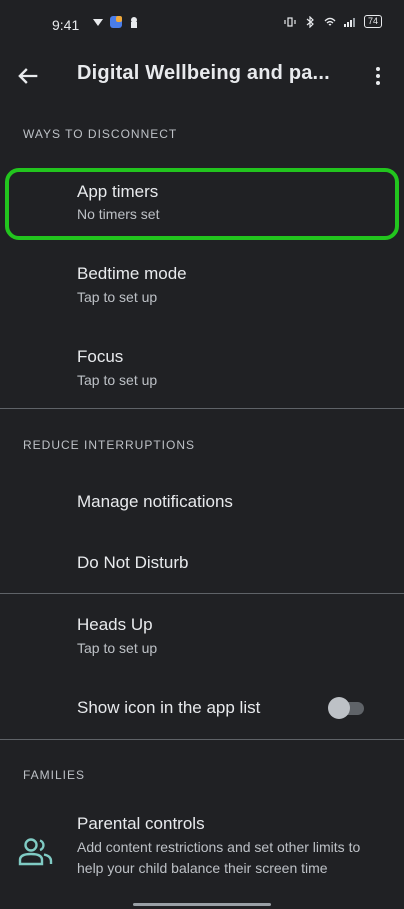  I want to click on status-time: 9:41, so click(66, 25).